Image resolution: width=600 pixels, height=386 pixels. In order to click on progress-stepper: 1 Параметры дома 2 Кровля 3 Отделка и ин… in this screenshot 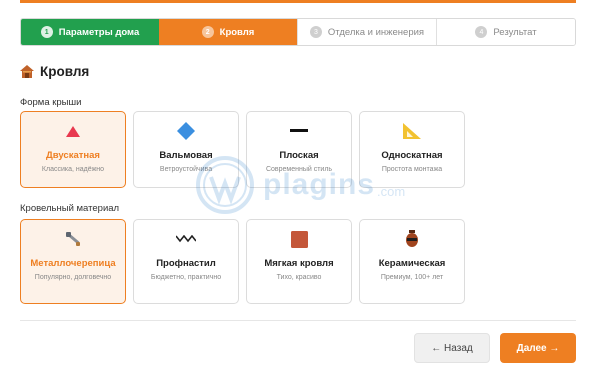, I will do `click(298, 32)`.